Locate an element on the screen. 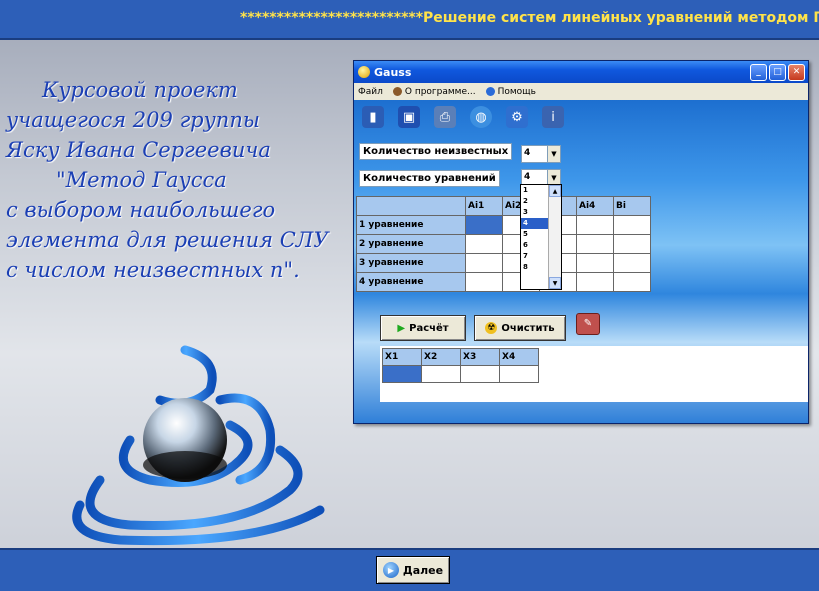 The width and height of the screenshot is (819, 591). matrix-row-header: 2 уравнение is located at coordinates (411, 244).